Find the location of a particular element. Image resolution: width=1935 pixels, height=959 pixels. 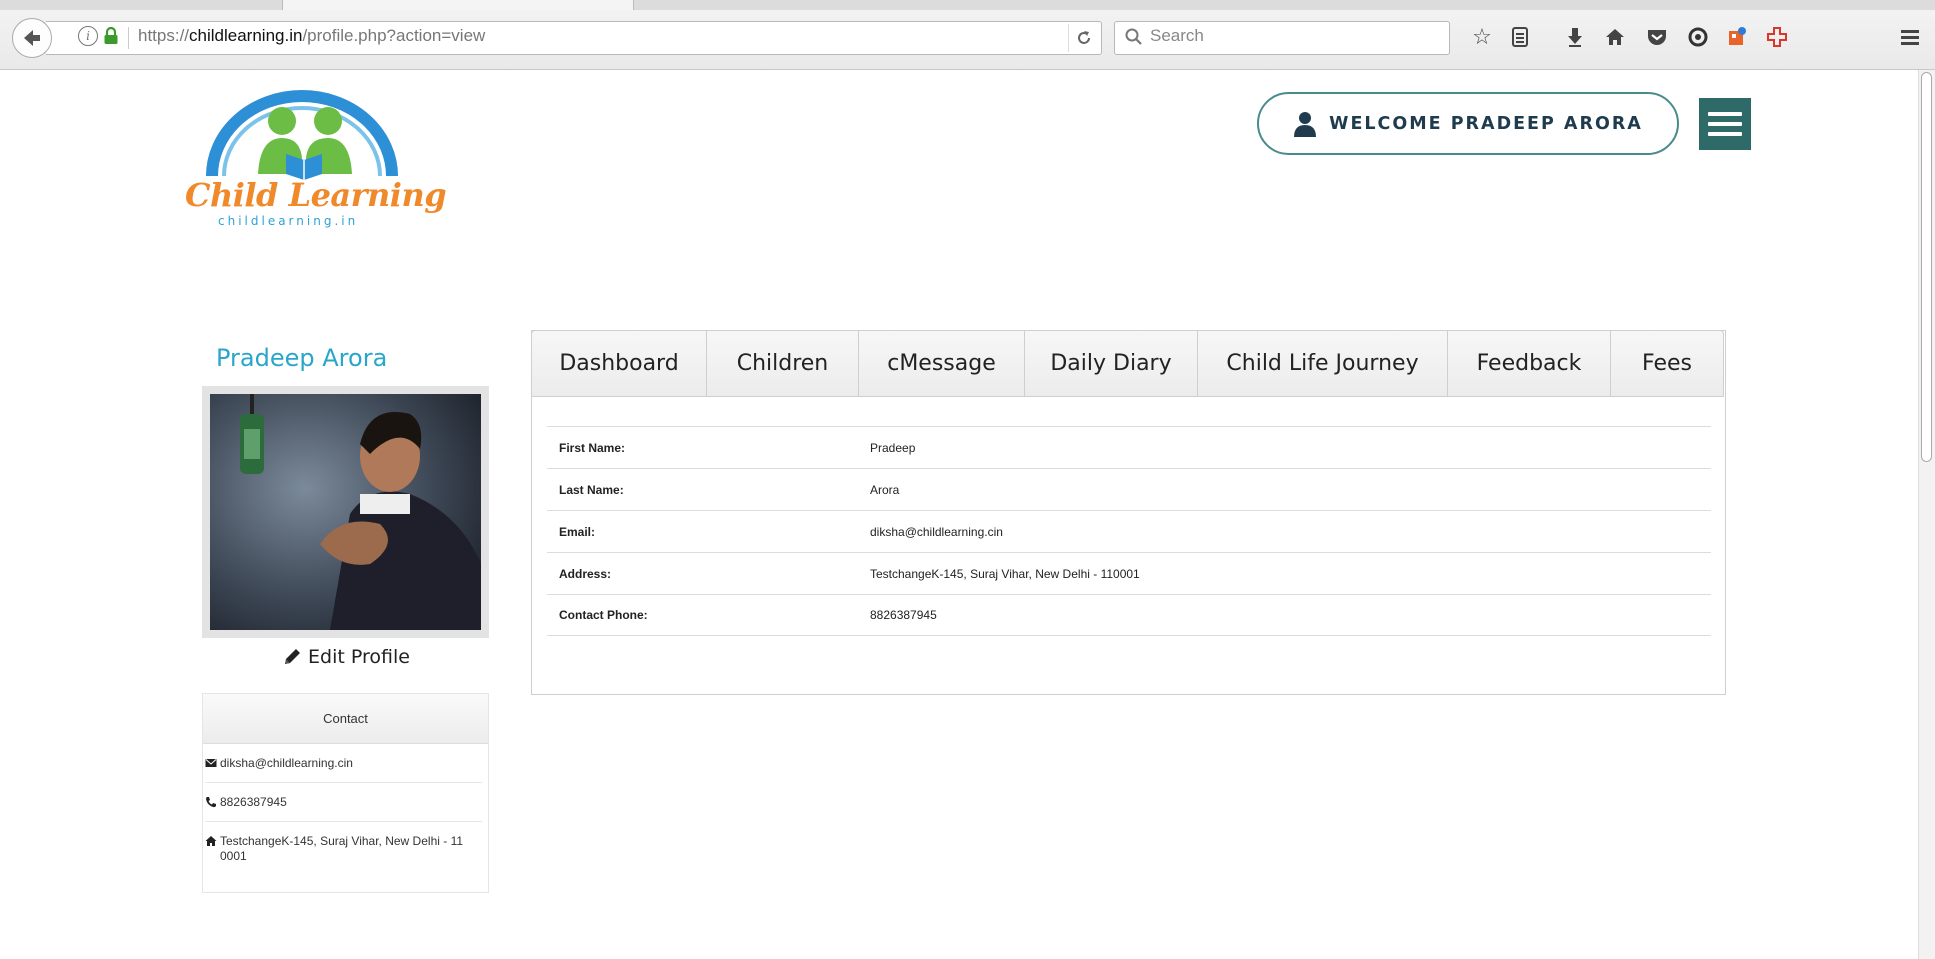

contact-phone-row: 8826387945 is located at coordinates (343, 802).